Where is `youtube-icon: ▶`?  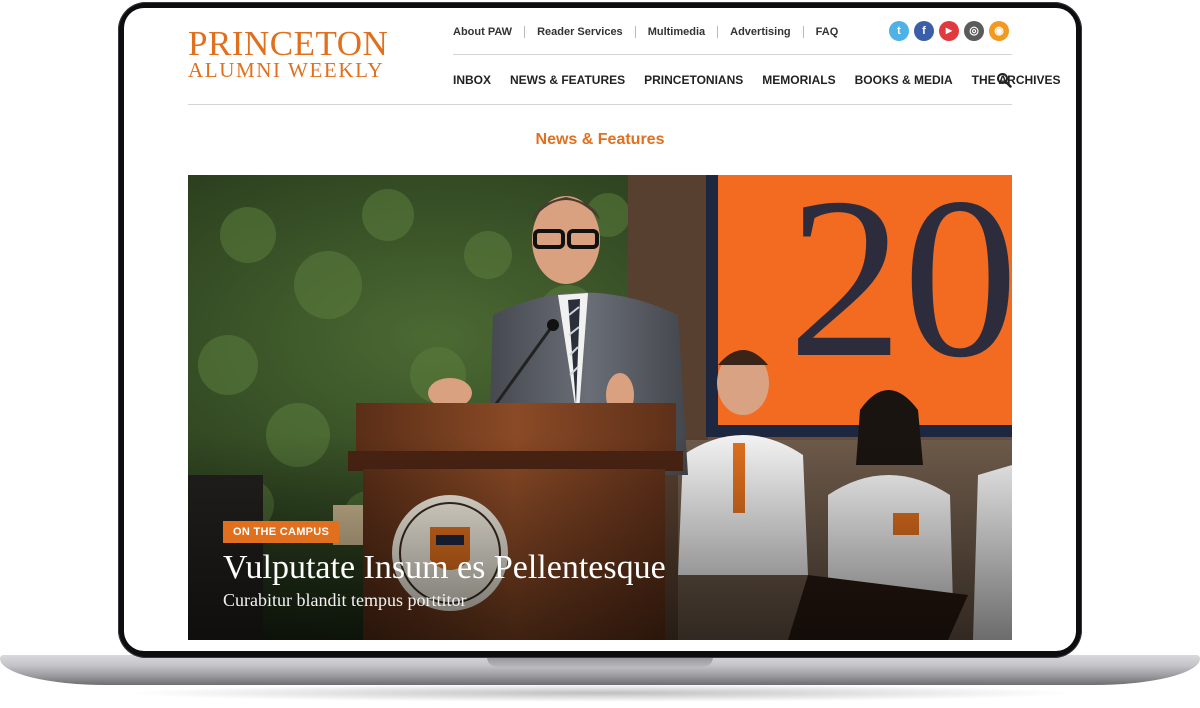
youtube-icon: ▶ is located at coordinates (949, 31).